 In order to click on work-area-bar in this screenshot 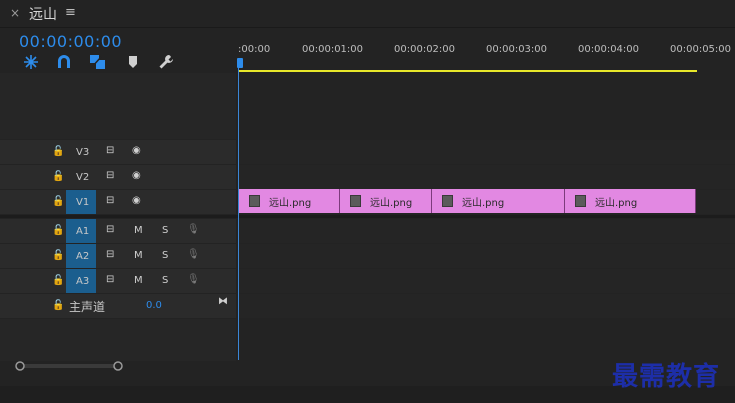, I will do `click(467, 71)`.